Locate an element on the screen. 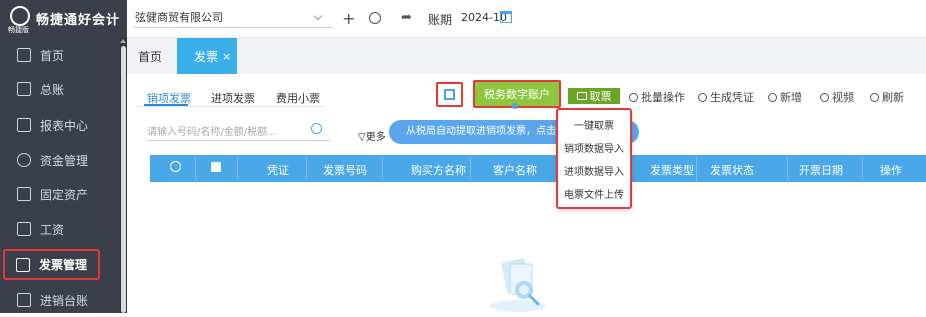 The width and height of the screenshot is (926, 317). tab-home: 首页 is located at coordinates (150, 56).